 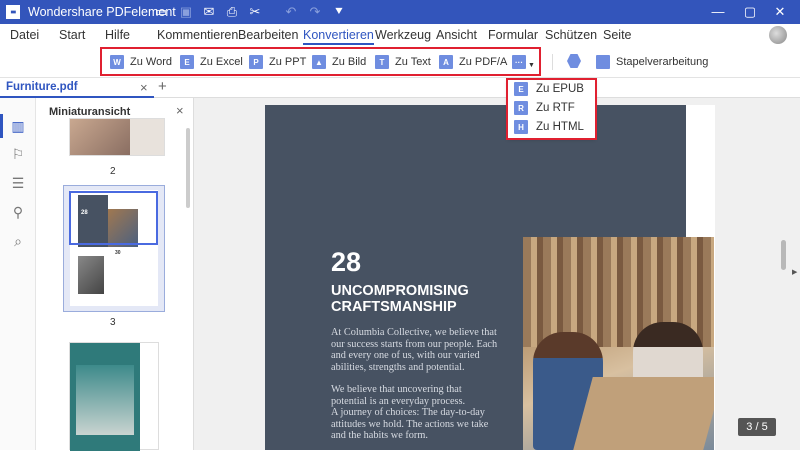 What do you see at coordinates (513, 35) in the screenshot?
I see `menu-formular: Formular` at bounding box center [513, 35].